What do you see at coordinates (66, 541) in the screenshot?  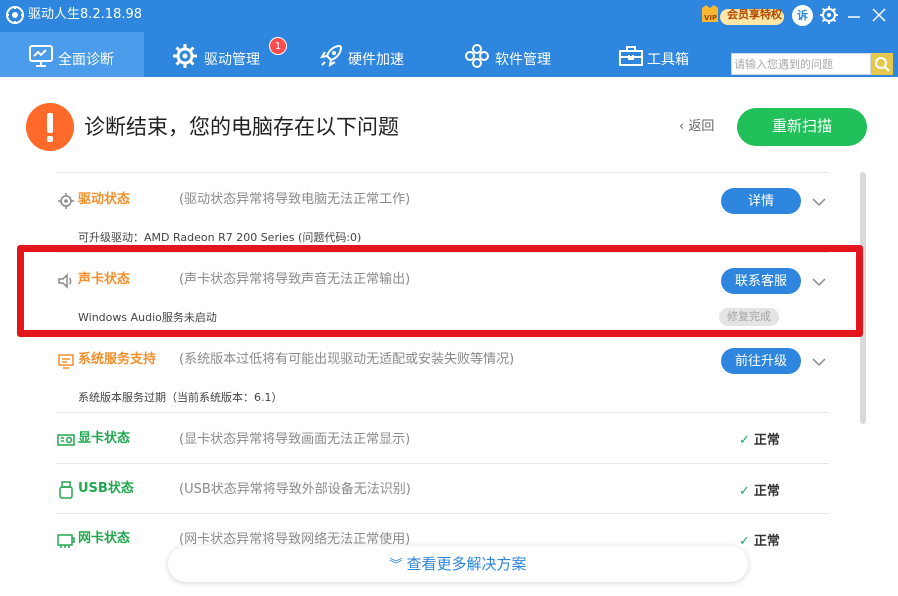 I see `network-card-icon` at bounding box center [66, 541].